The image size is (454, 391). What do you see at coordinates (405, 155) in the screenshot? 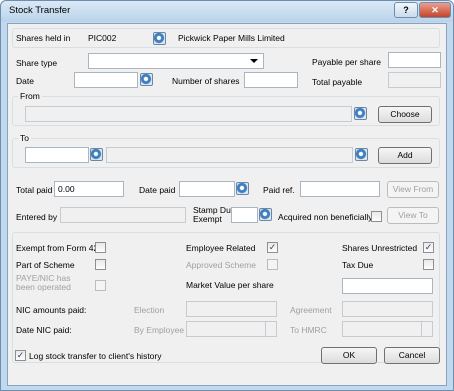
I see `add-button: Add` at bounding box center [405, 155].